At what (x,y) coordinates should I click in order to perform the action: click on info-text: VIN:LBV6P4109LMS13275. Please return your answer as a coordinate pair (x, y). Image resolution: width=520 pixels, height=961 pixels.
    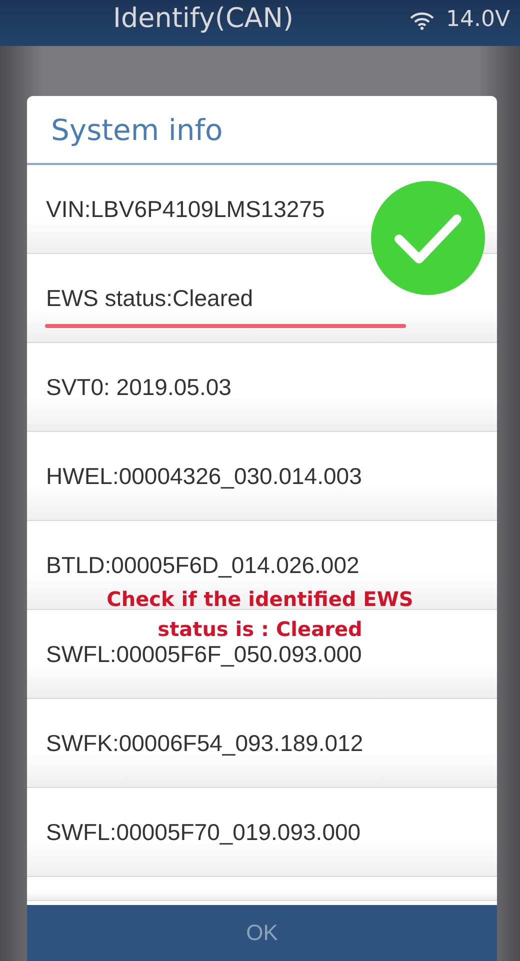
    Looking at the image, I should click on (185, 209).